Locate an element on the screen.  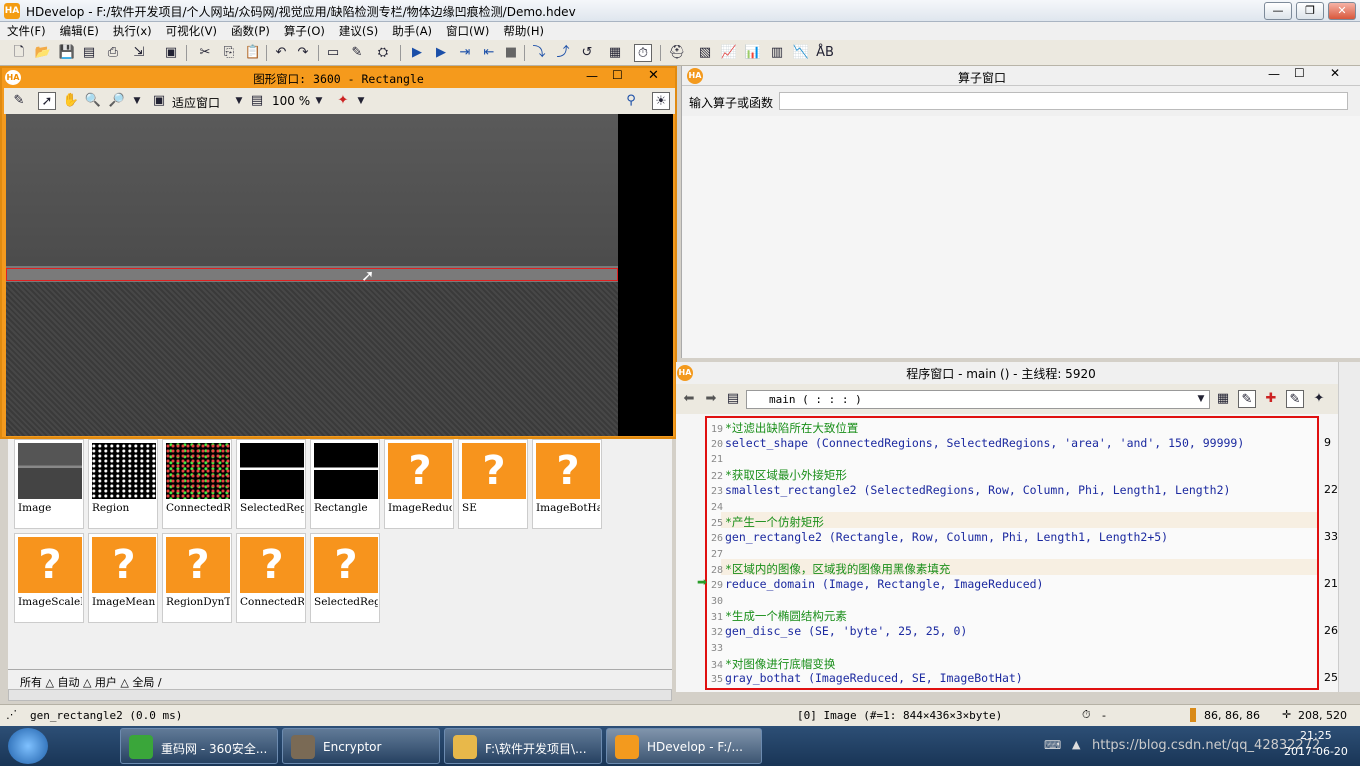
code-line: 25 *产生一个仿射矩形 is located at coordinates (765, 522).